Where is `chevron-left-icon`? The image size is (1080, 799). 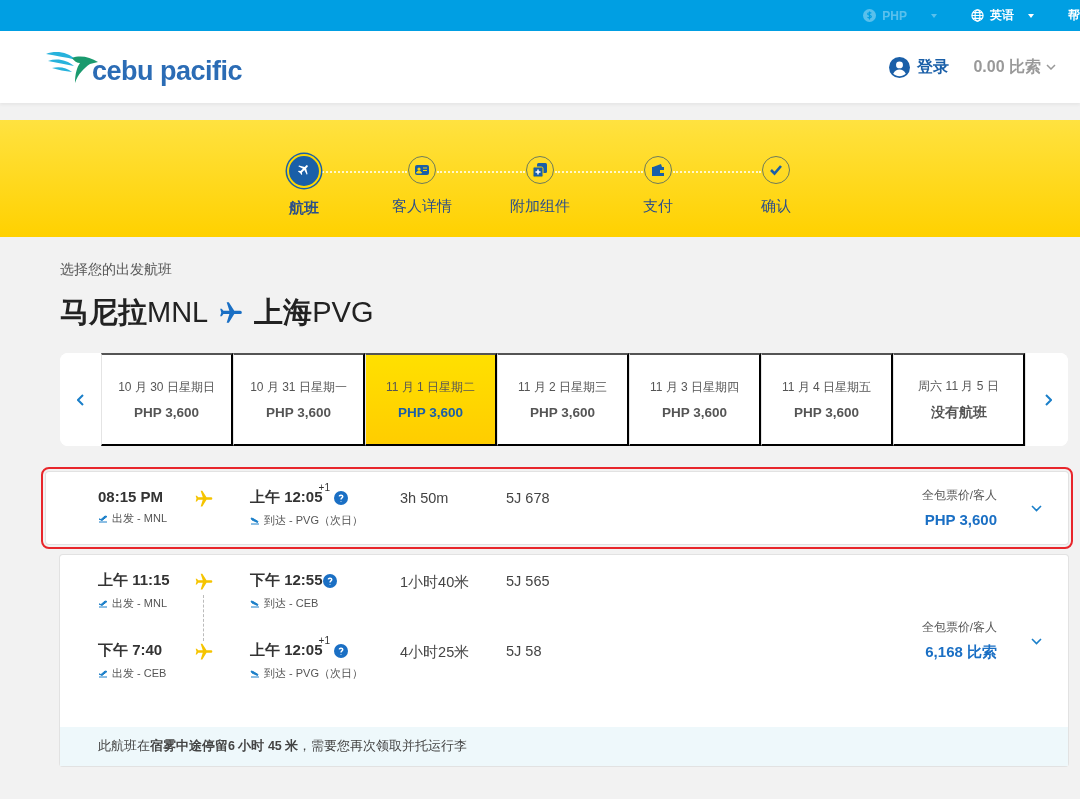
chevron-left-icon is located at coordinates (80, 399).